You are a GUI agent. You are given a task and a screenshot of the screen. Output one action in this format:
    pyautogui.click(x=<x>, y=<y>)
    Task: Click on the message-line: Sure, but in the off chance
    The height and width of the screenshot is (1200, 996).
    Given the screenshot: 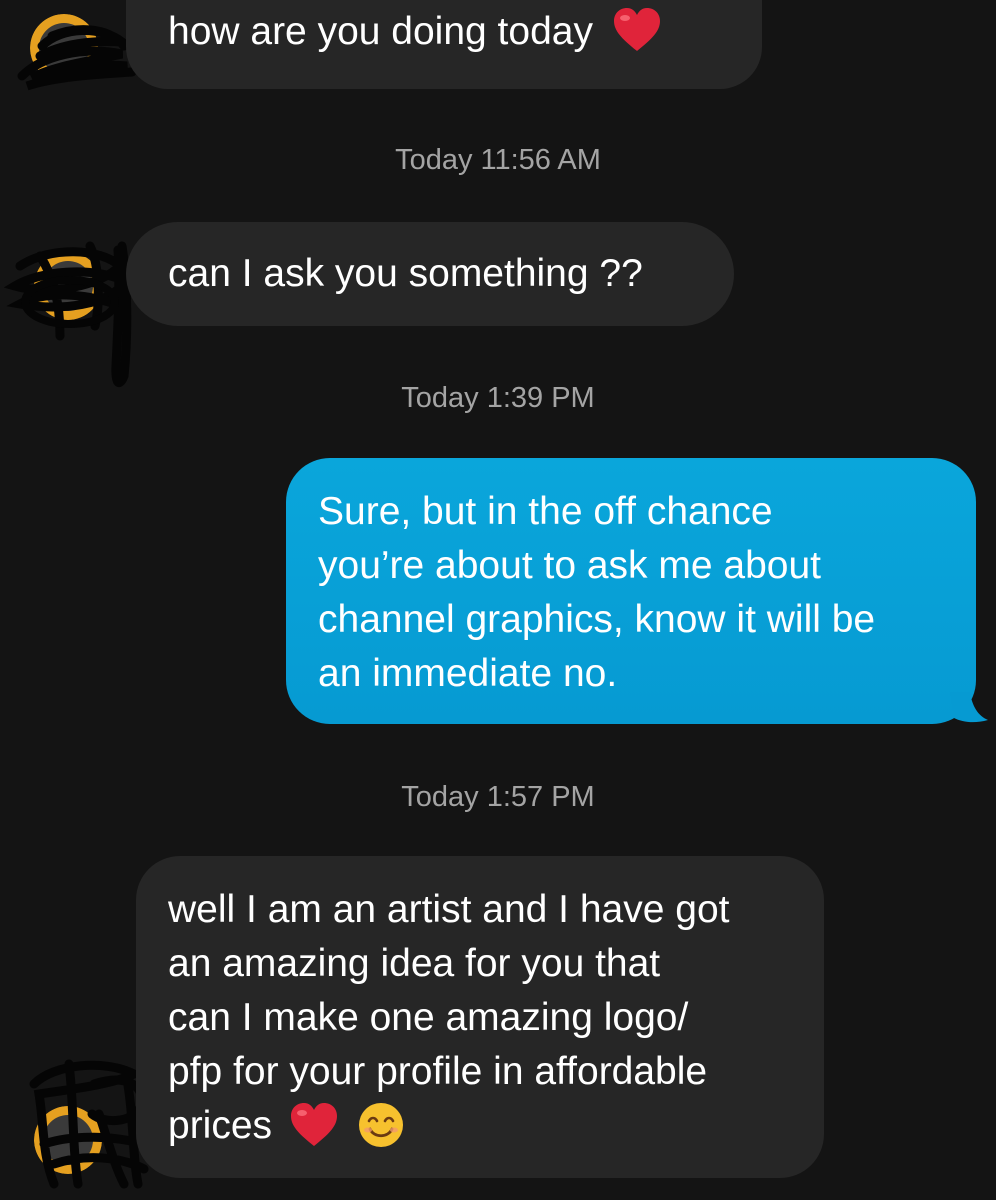 What is the action you would take?
    pyautogui.click(x=545, y=511)
    